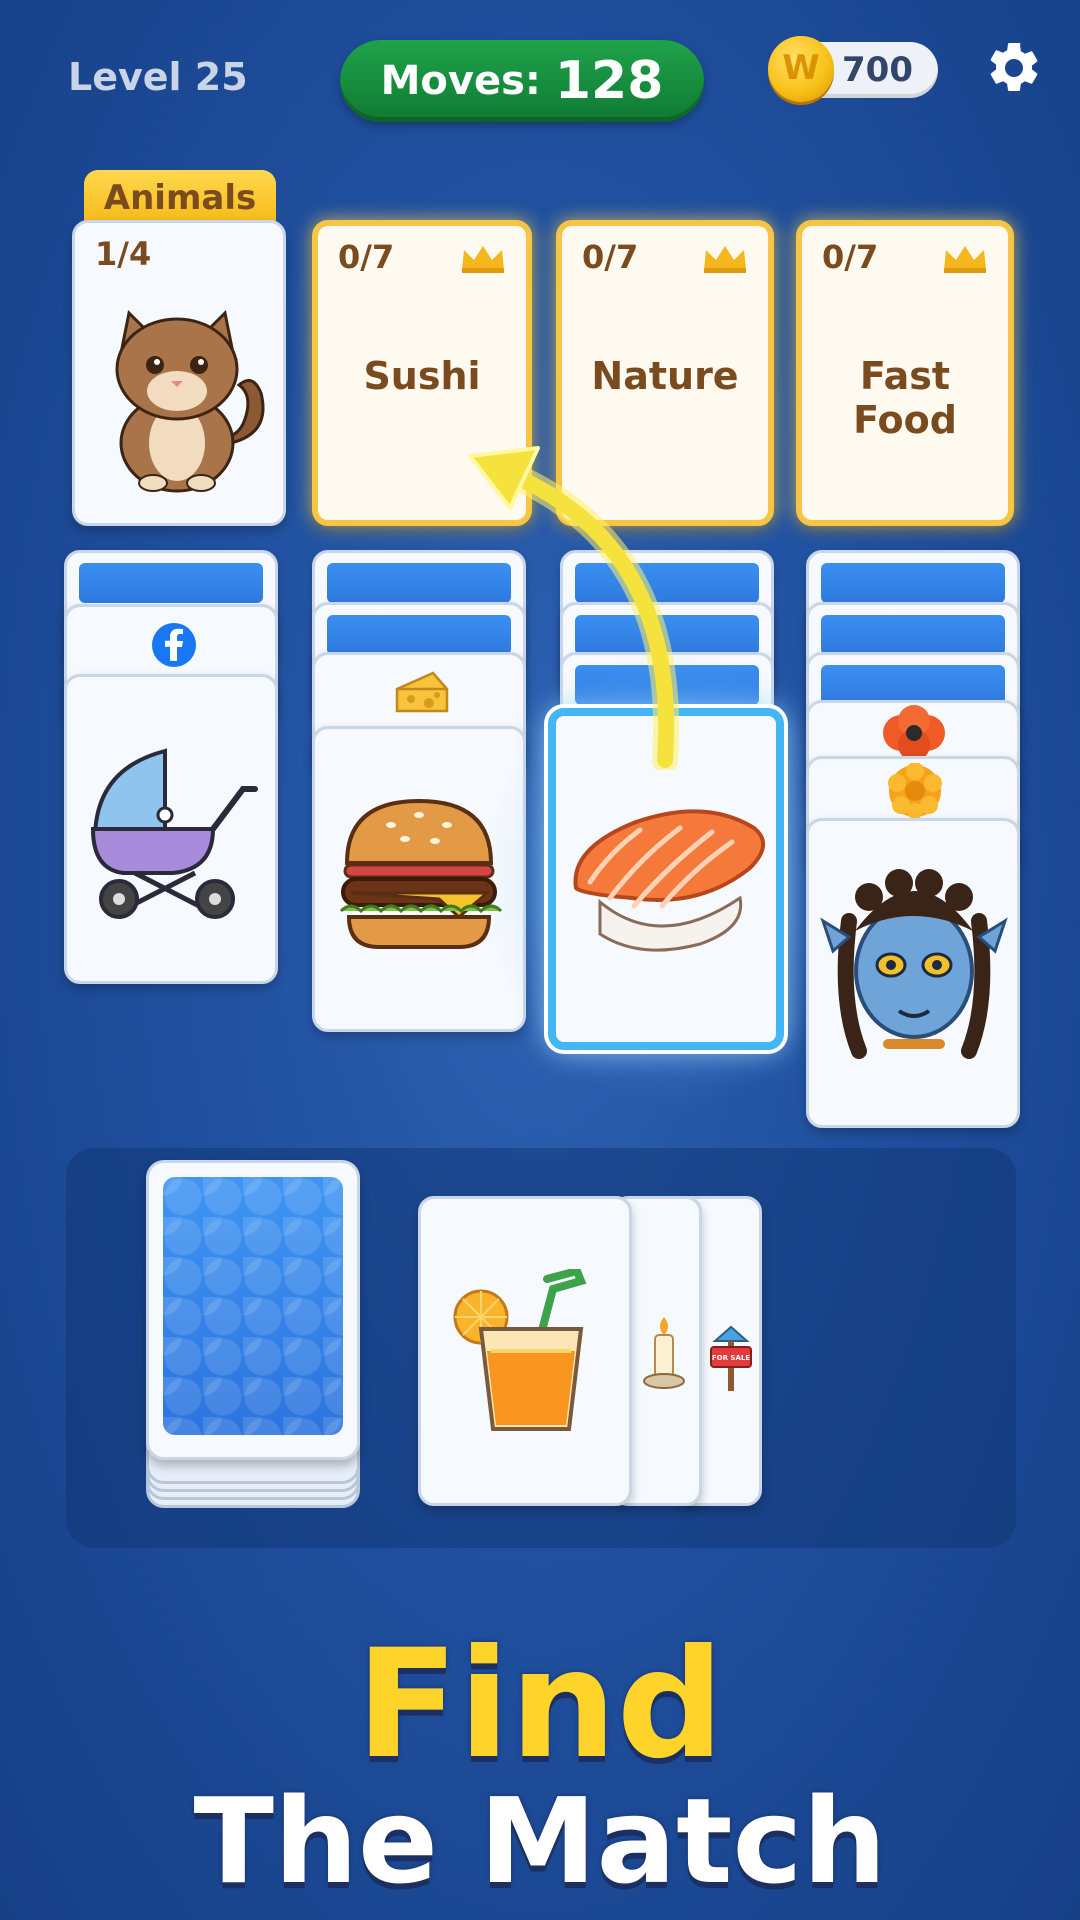  Describe the element at coordinates (174, 833) in the screenshot. I see `stroller-icon` at that location.